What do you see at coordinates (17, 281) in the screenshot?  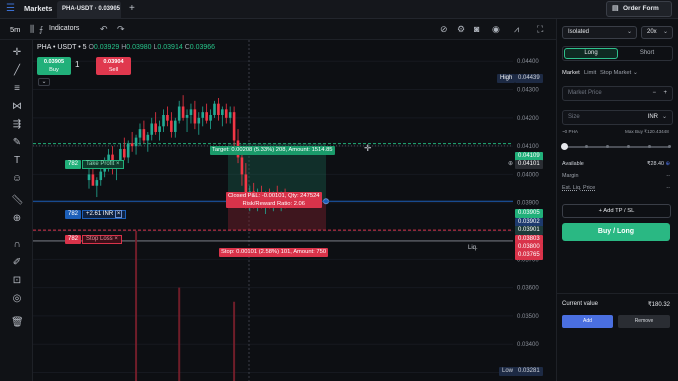 I see `lock-icon: ⊡` at bounding box center [17, 281].